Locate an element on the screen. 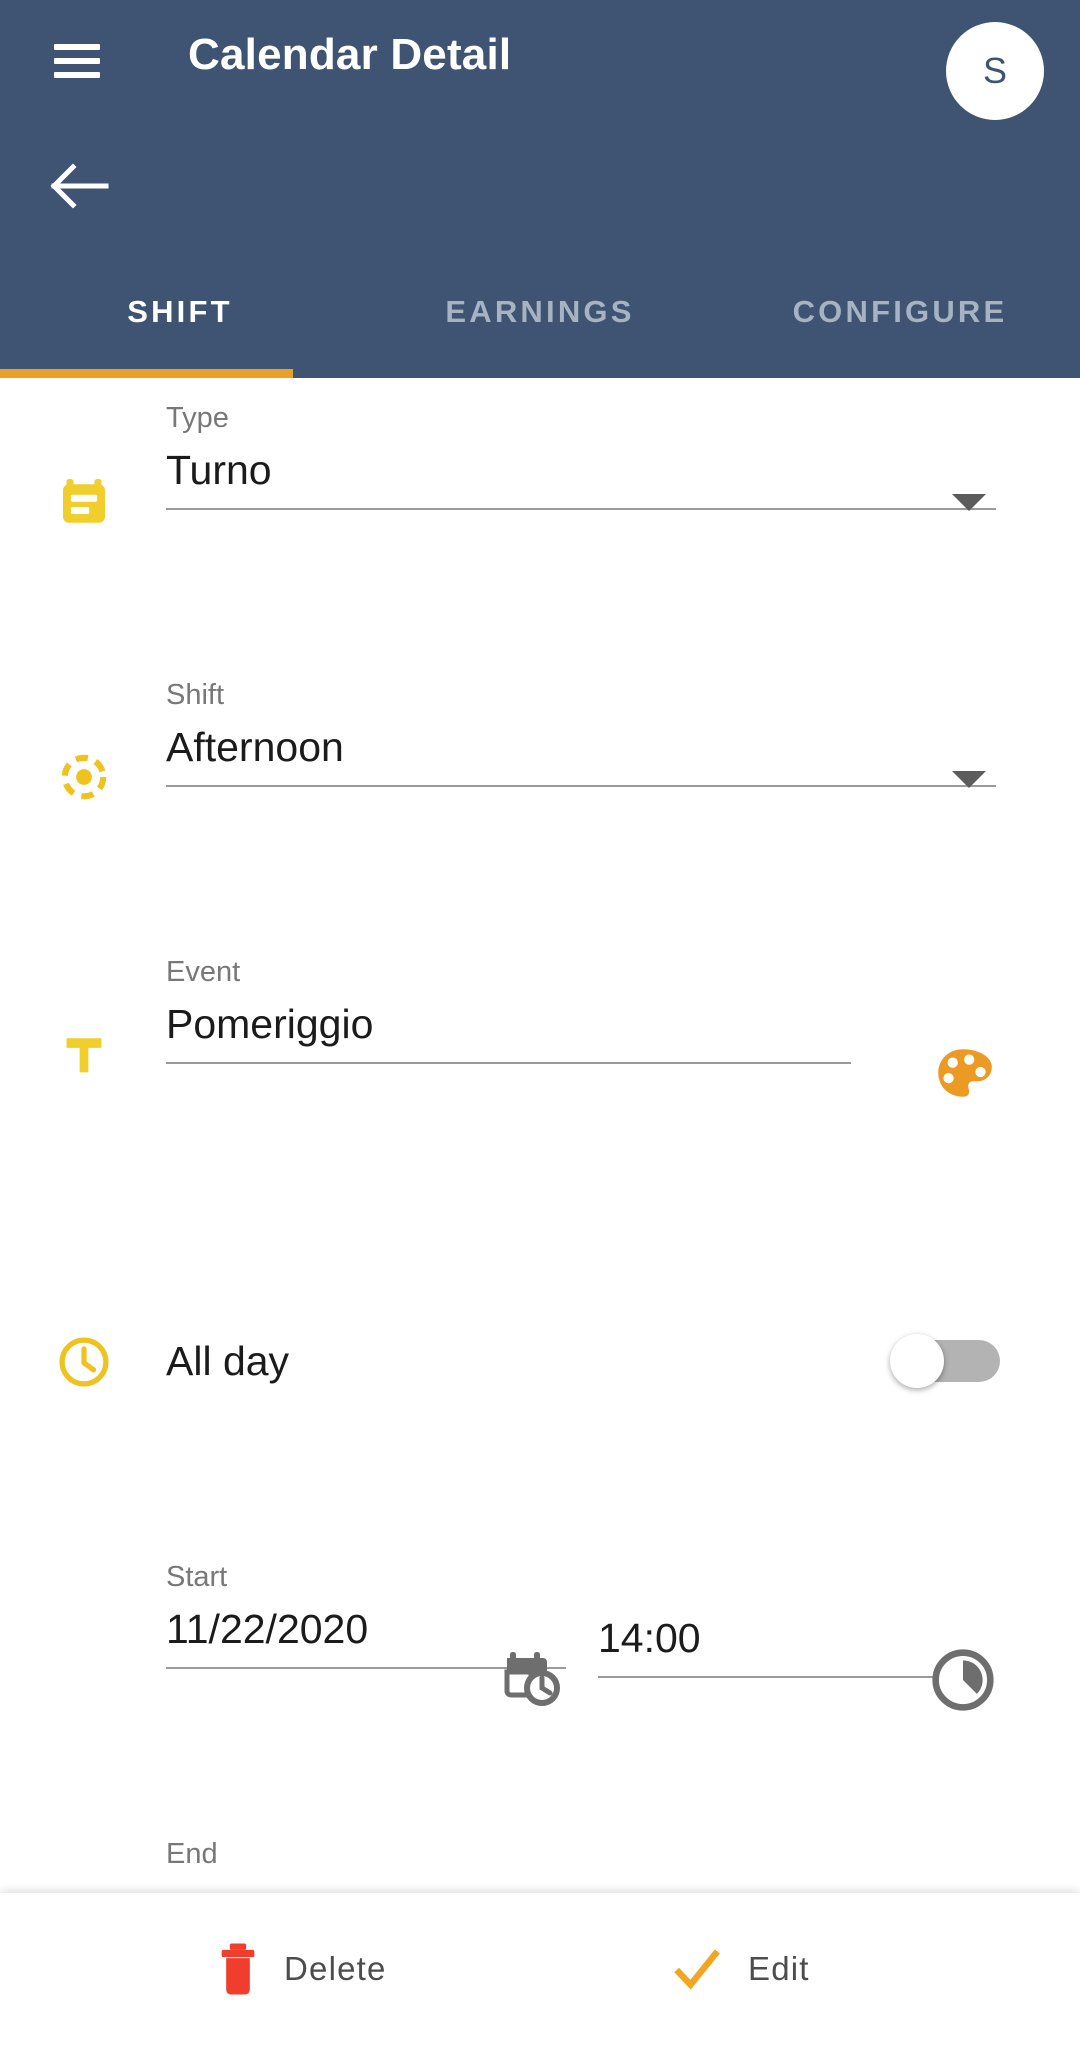 The image size is (1080, 2045). type-field: Type Turno is located at coordinates (581, 456).